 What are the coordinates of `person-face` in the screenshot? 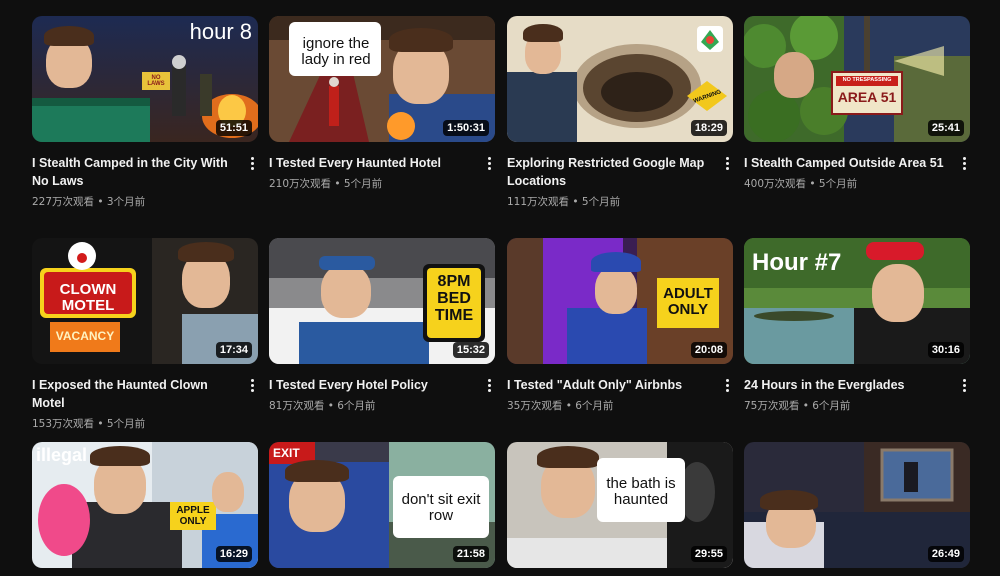 It's located at (228, 492).